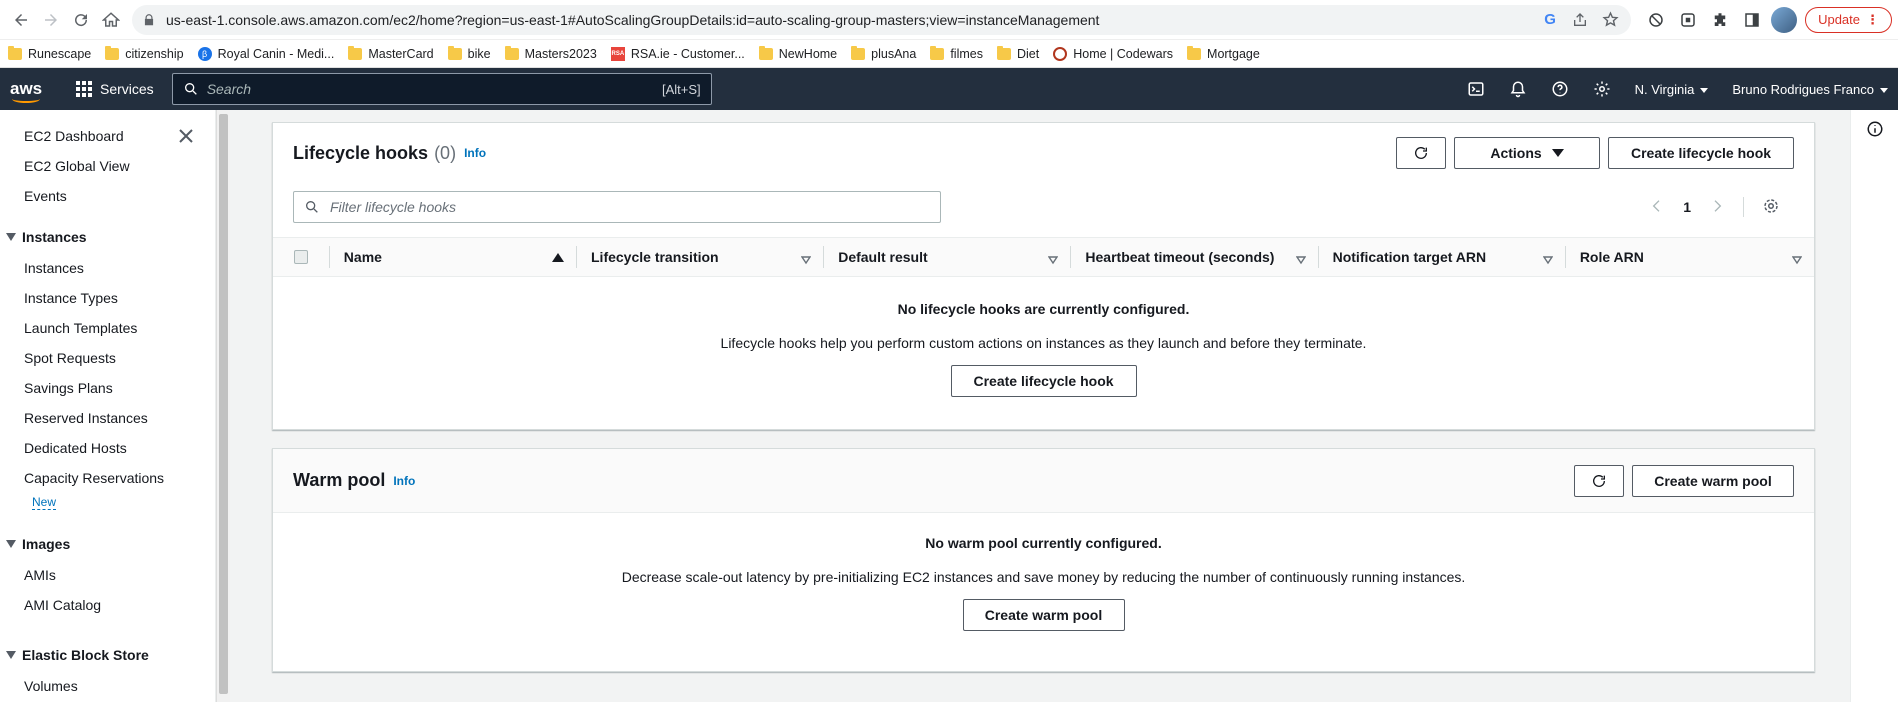  Describe the element at coordinates (1527, 153) in the screenshot. I see `actions-dropdown: Actions` at that location.